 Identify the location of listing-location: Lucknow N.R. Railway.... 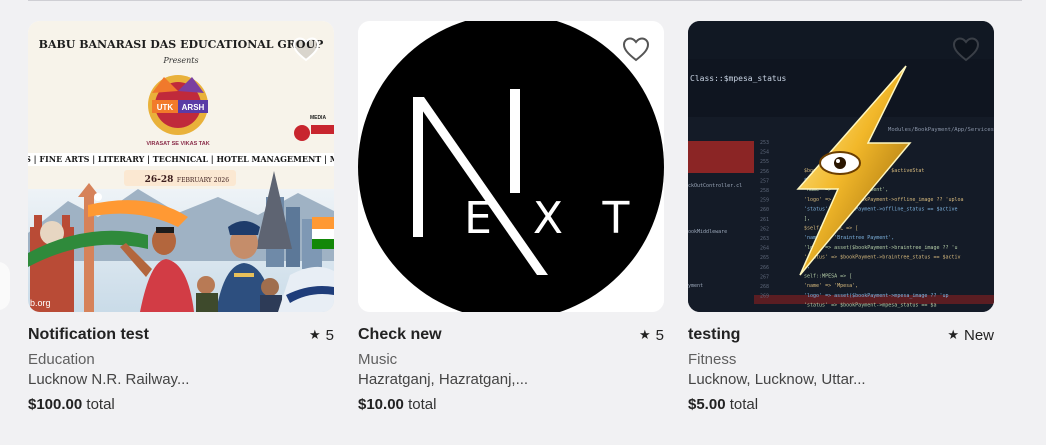
(109, 379).